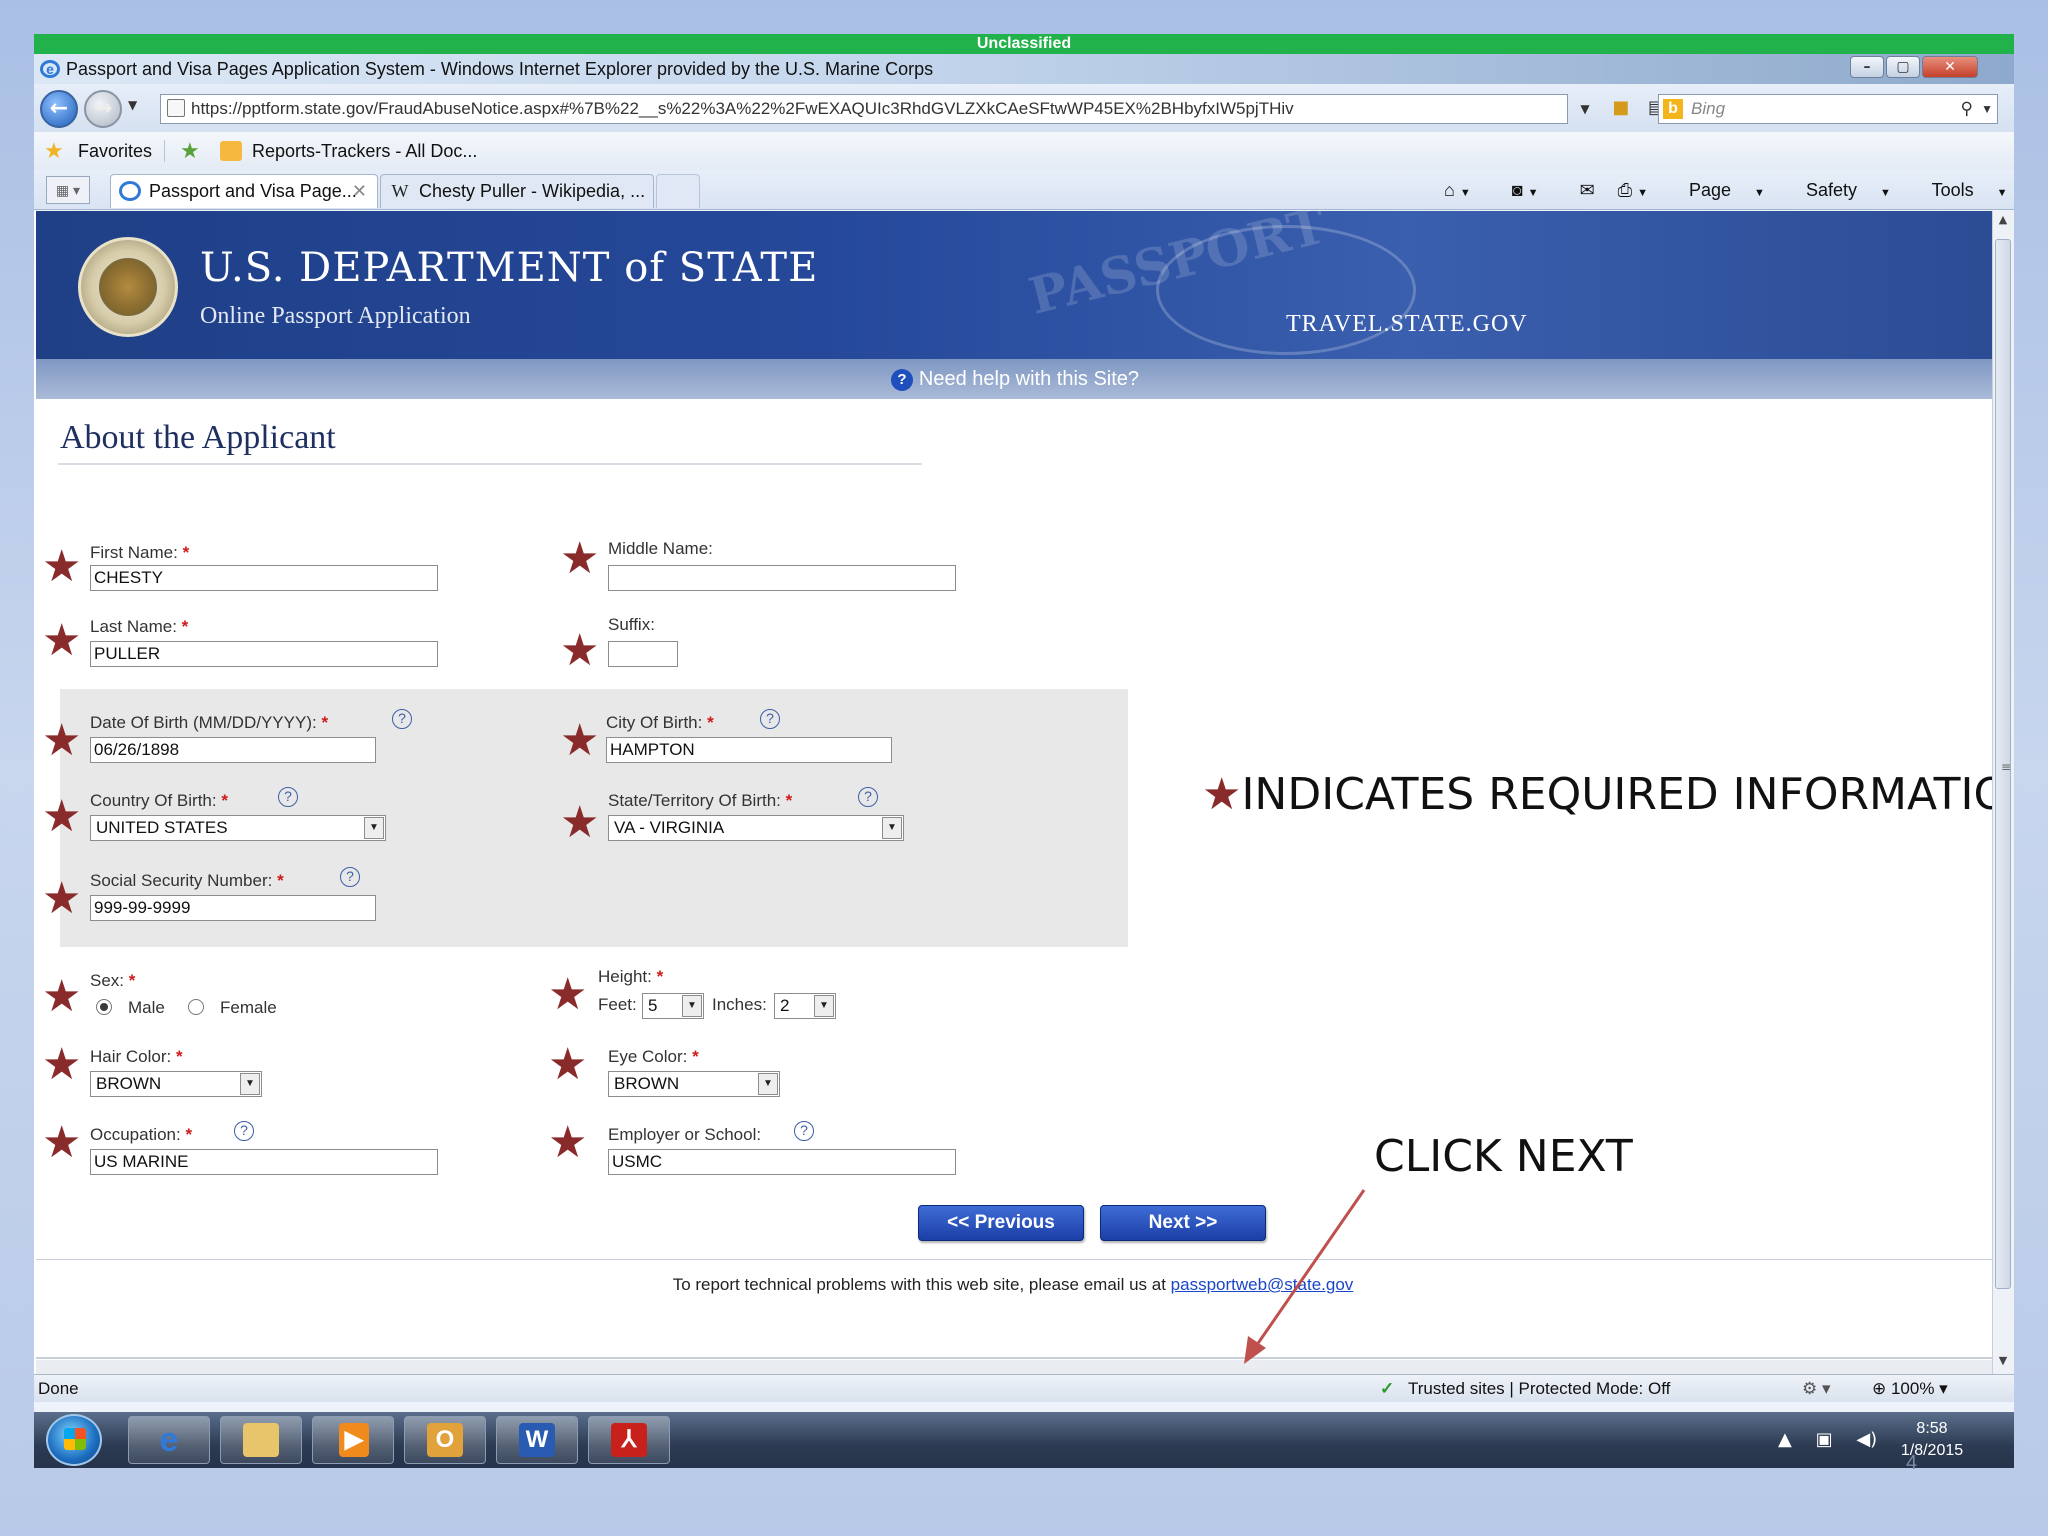 The width and height of the screenshot is (2048, 1536). I want to click on favorites-divider, so click(164, 151).